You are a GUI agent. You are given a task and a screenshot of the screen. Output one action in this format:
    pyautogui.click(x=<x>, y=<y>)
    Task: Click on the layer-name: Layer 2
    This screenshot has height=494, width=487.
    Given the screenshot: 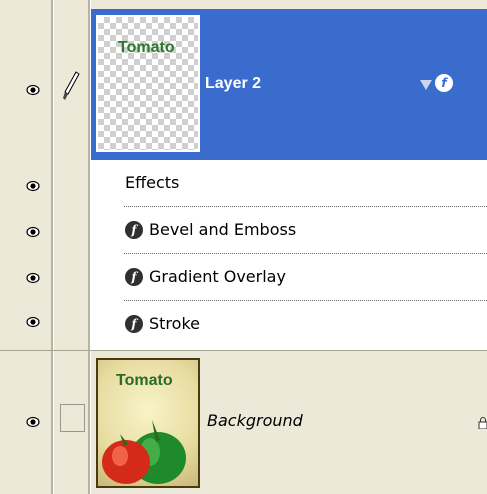 What is the action you would take?
    pyautogui.click(x=233, y=84)
    